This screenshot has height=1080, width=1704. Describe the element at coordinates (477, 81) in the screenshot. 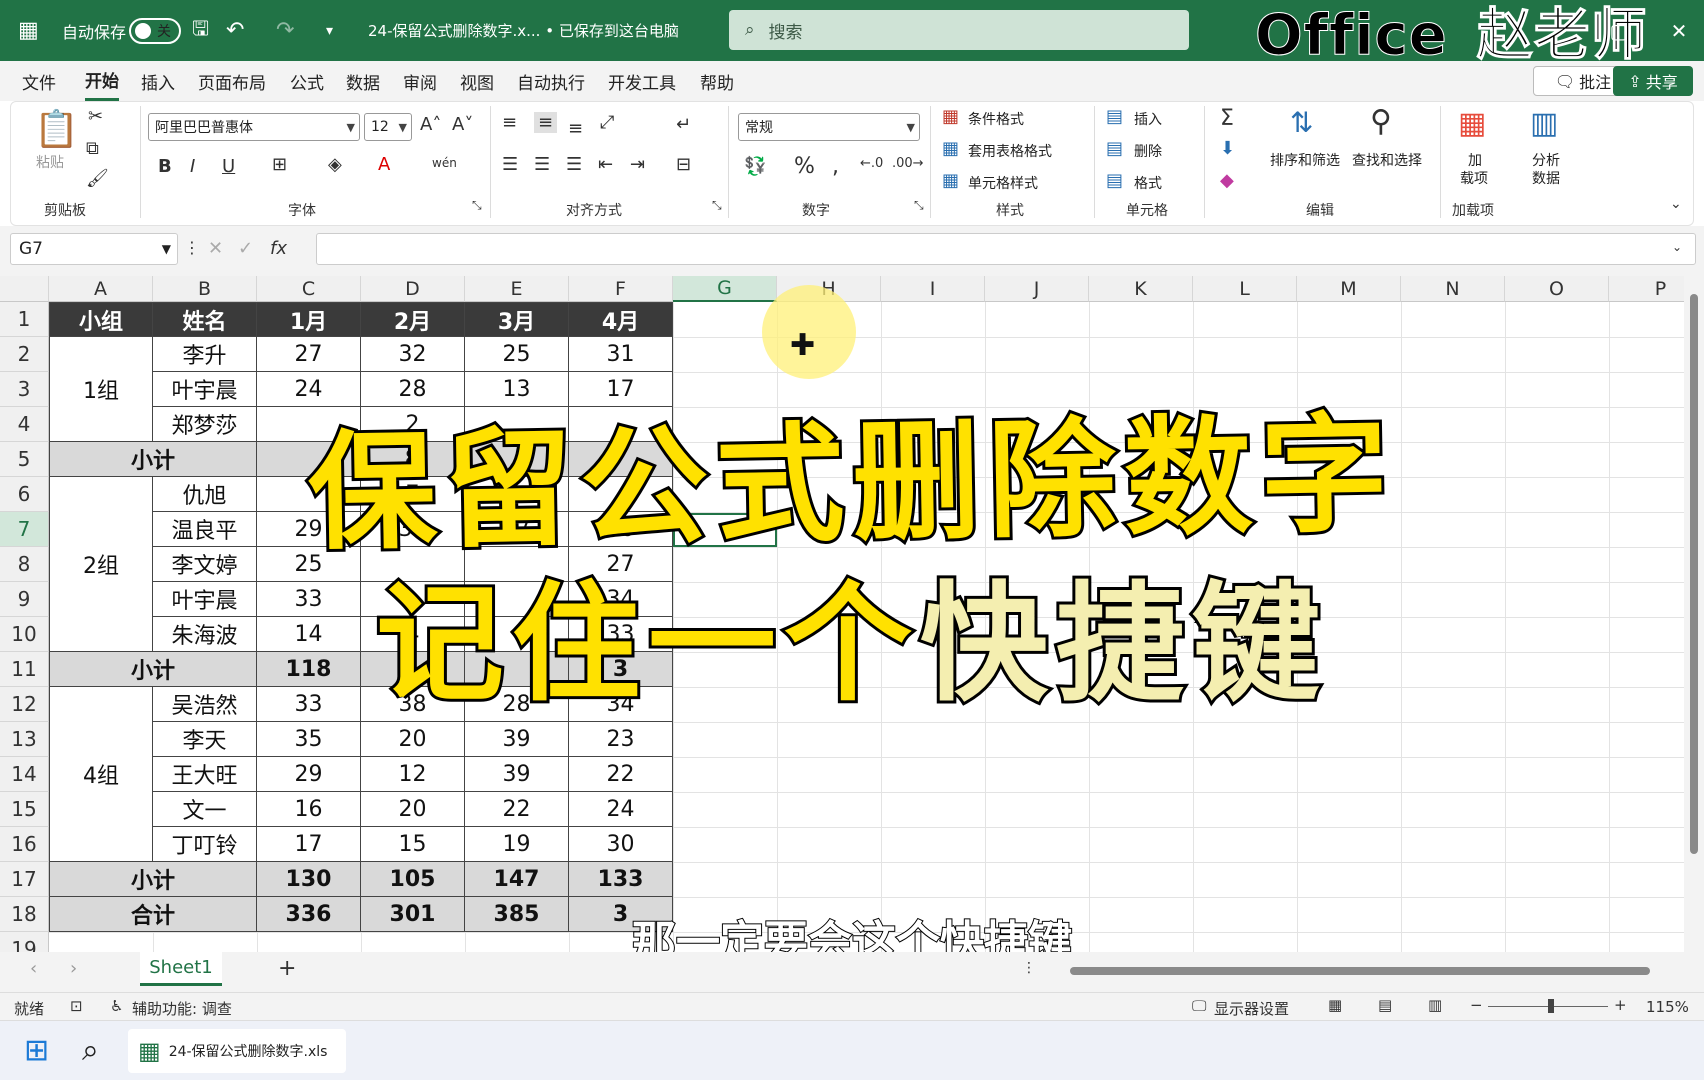

I see `menu-view: 视图` at that location.